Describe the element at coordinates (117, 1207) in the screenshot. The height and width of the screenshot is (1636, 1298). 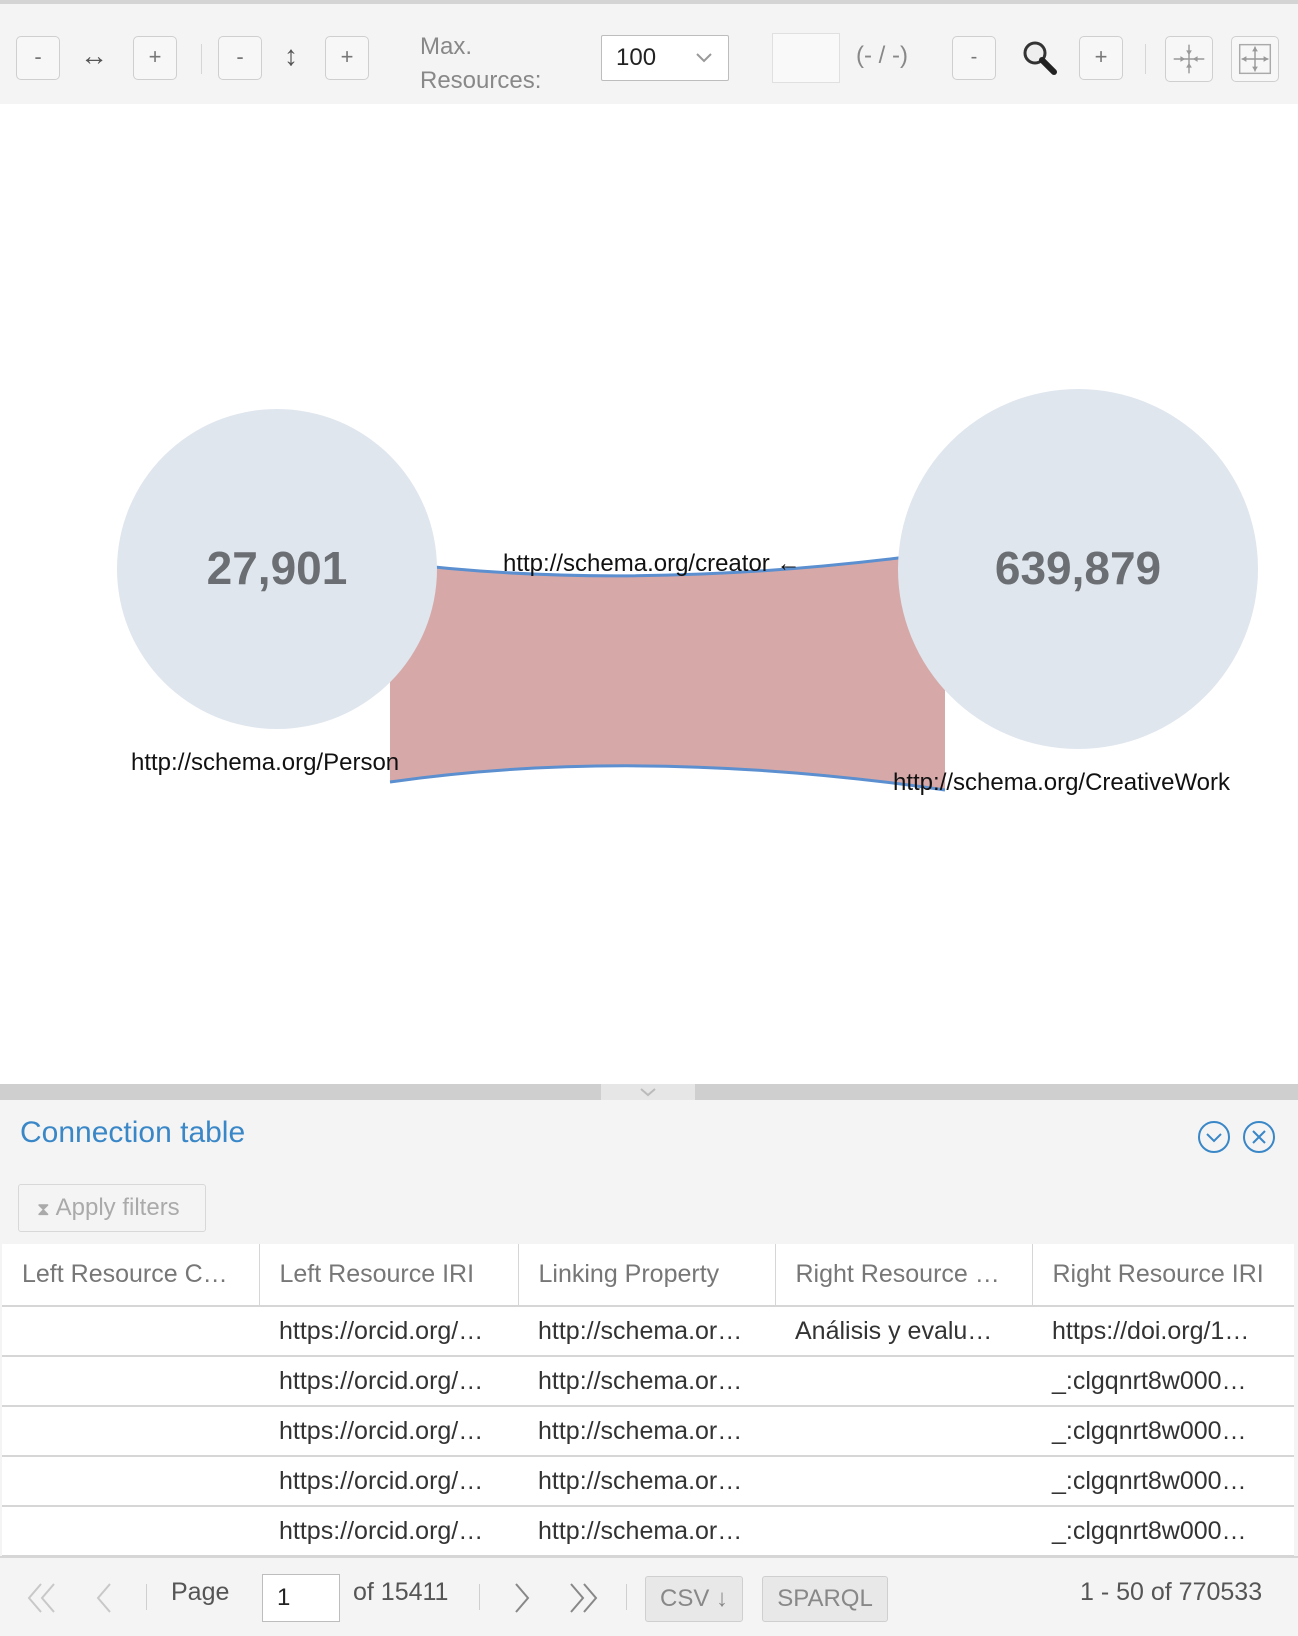
I see `apply-filters-label: Apply filters` at that location.